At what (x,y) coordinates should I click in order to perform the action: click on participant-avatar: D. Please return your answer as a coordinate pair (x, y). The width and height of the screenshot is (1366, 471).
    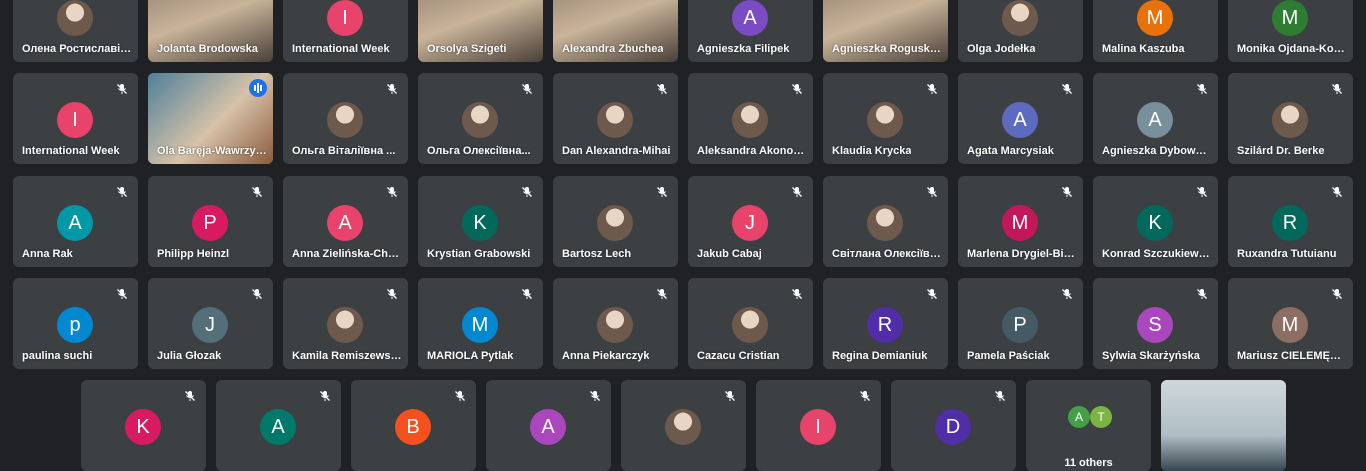
    Looking at the image, I should click on (953, 427).